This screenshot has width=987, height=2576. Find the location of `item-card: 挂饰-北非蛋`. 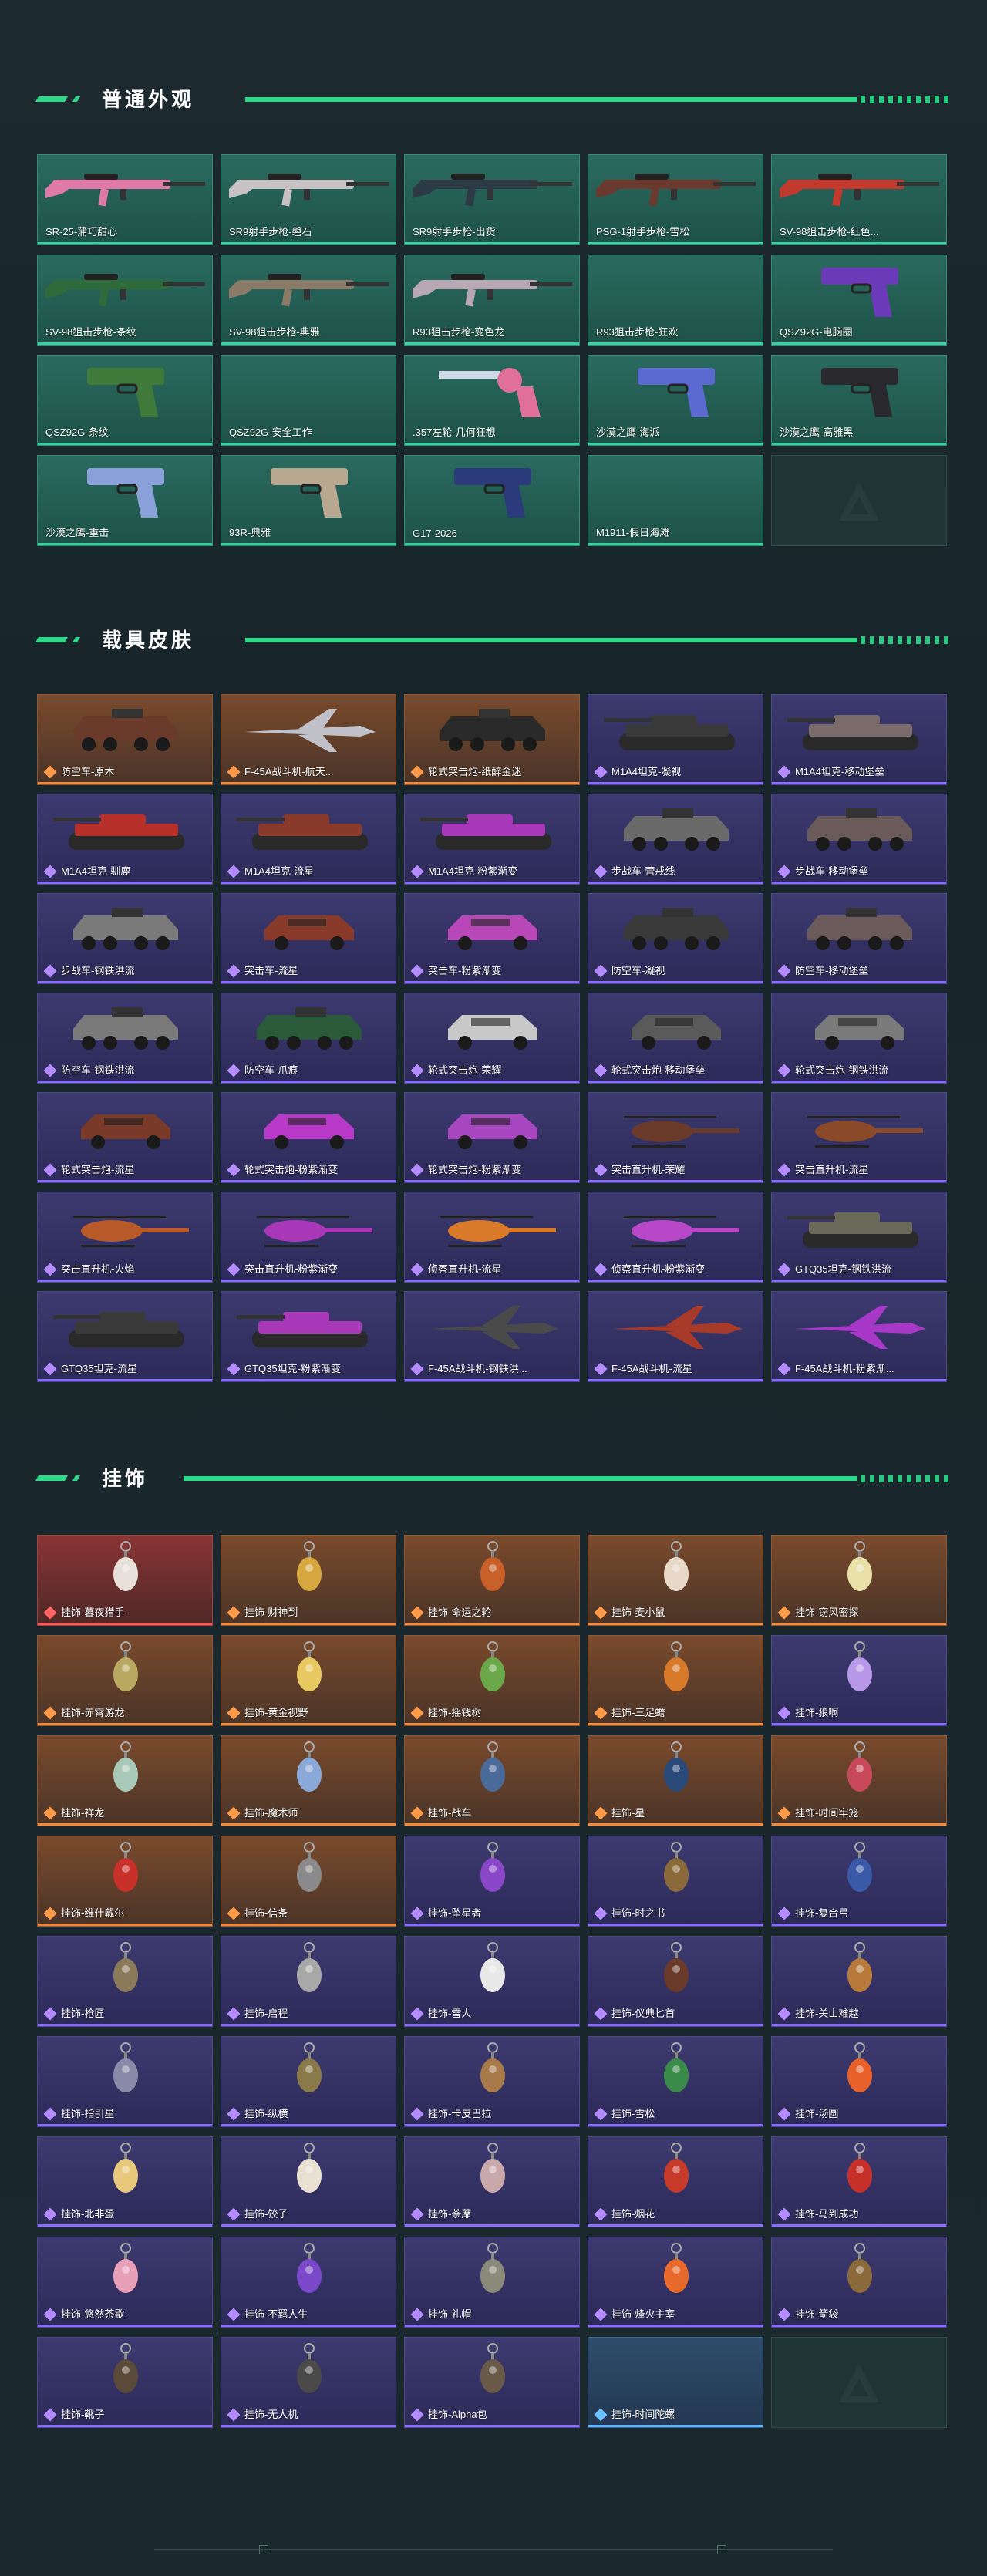

item-card: 挂饰-北非蛋 is located at coordinates (125, 2181).